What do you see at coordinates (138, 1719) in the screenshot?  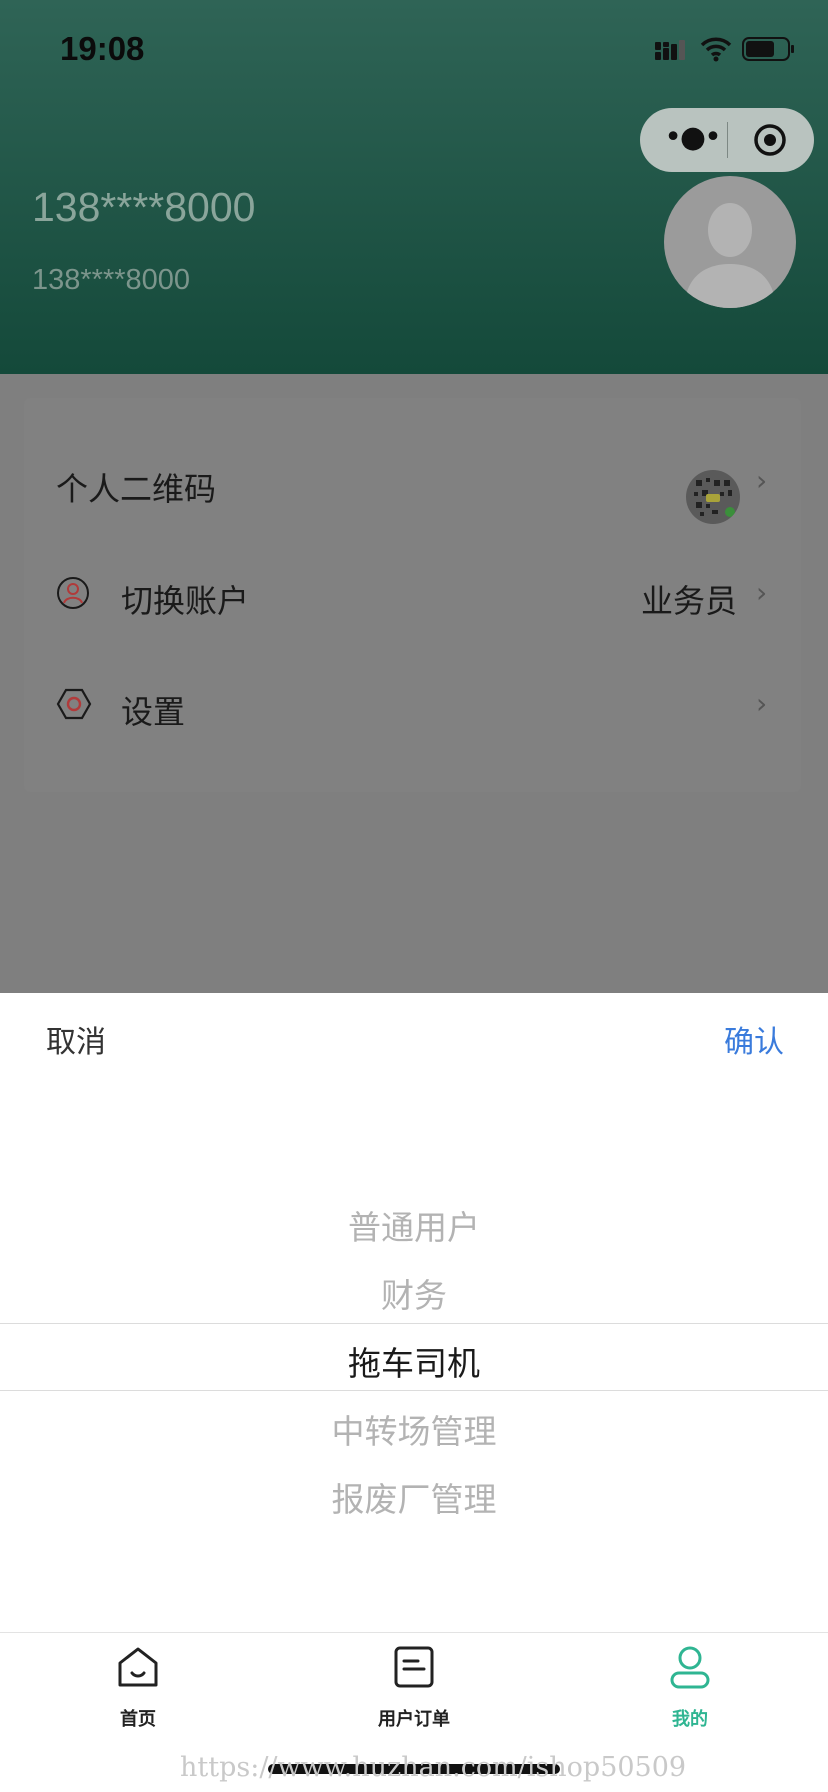 I see `tab-label: 首页` at bounding box center [138, 1719].